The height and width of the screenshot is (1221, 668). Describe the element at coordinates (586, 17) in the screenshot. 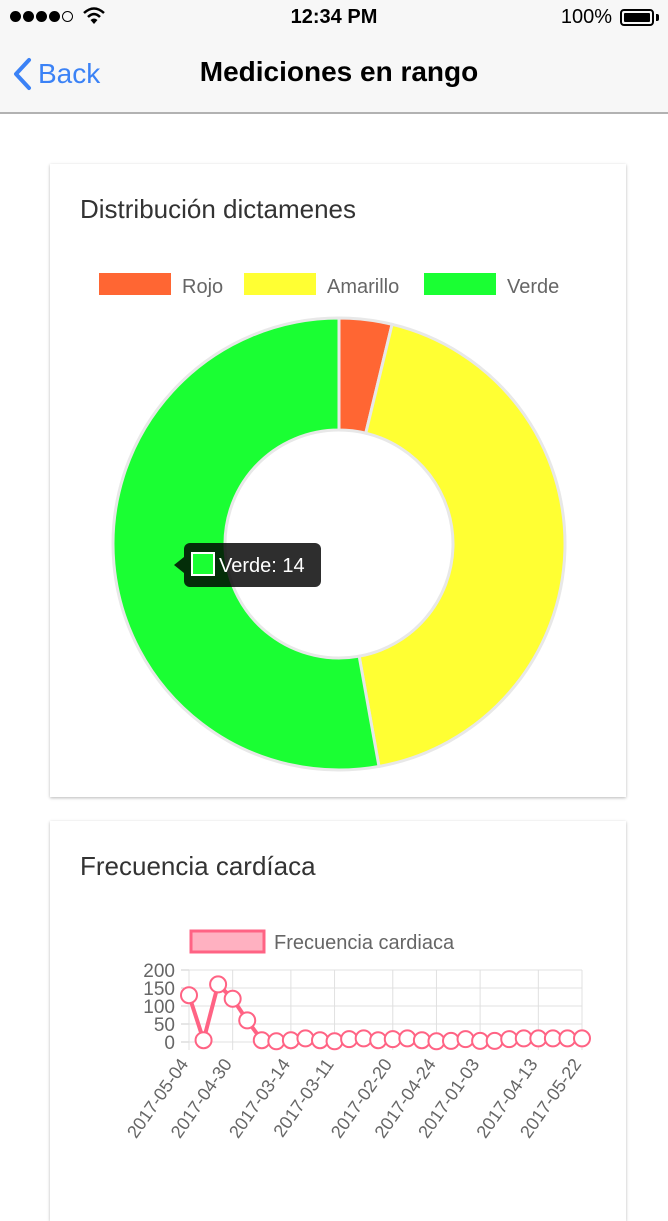

I see `battery-percentage: 100%` at that location.